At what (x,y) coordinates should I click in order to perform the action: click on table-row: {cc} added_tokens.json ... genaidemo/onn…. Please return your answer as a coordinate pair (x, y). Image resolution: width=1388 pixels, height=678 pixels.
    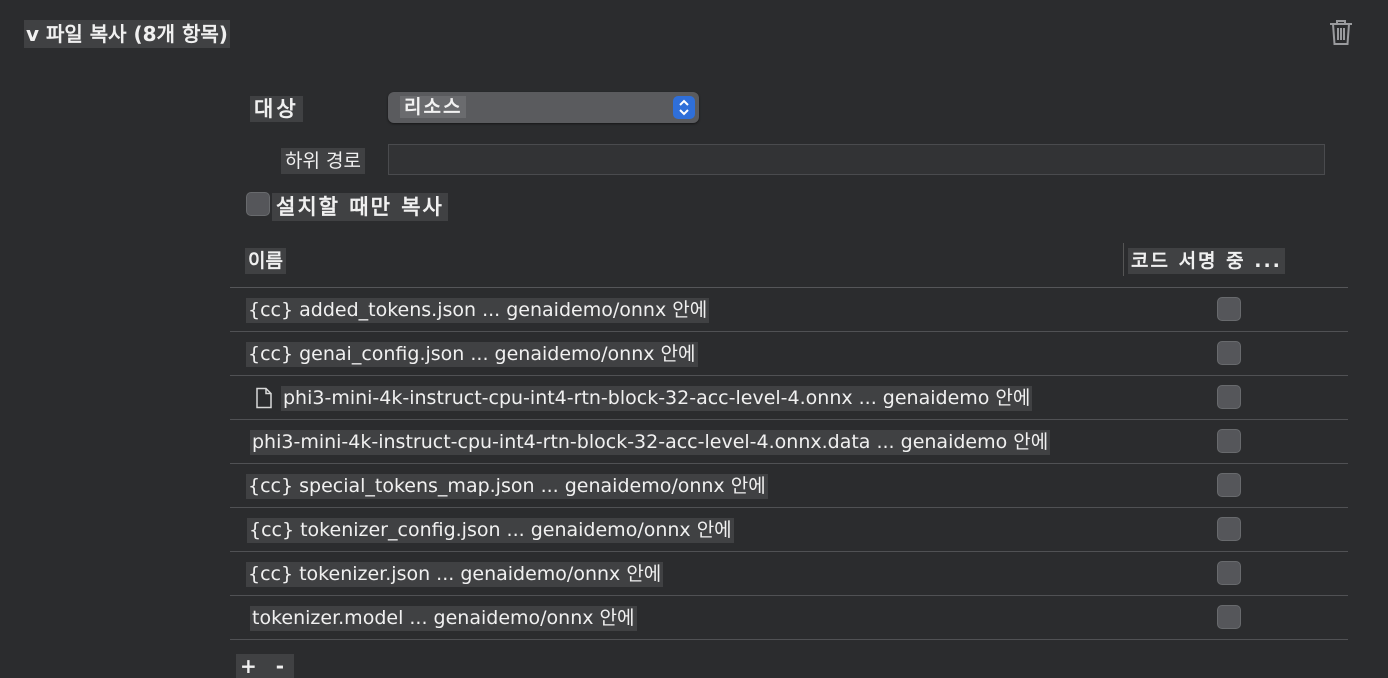
    Looking at the image, I should click on (789, 310).